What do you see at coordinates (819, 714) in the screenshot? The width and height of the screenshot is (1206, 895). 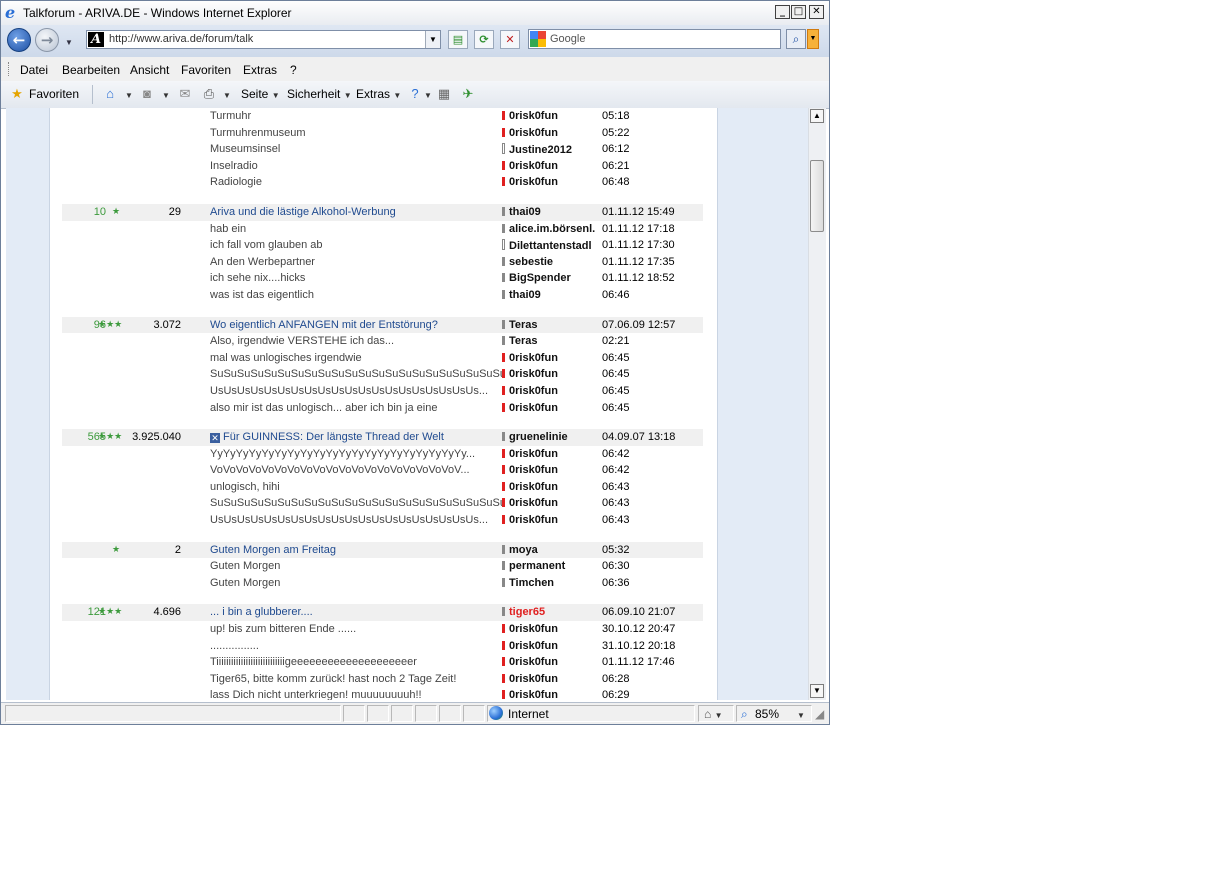 I see `resize-grip-icon: ◢` at bounding box center [819, 714].